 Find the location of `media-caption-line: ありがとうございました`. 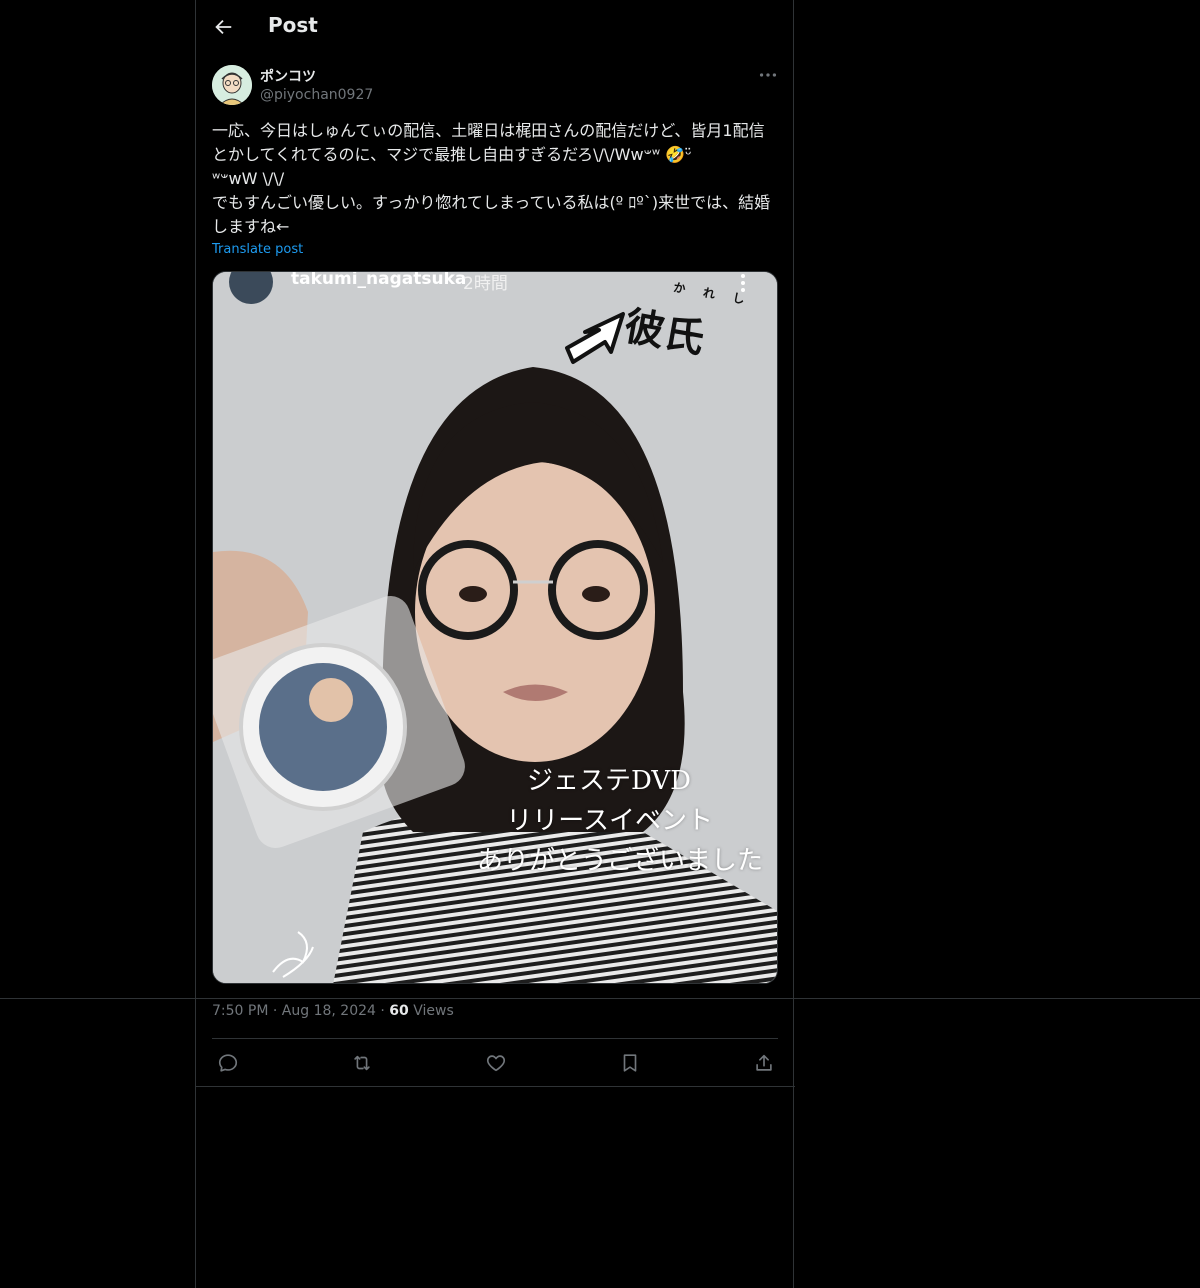

media-caption-line: ありがとうございました is located at coordinates (619, 861).